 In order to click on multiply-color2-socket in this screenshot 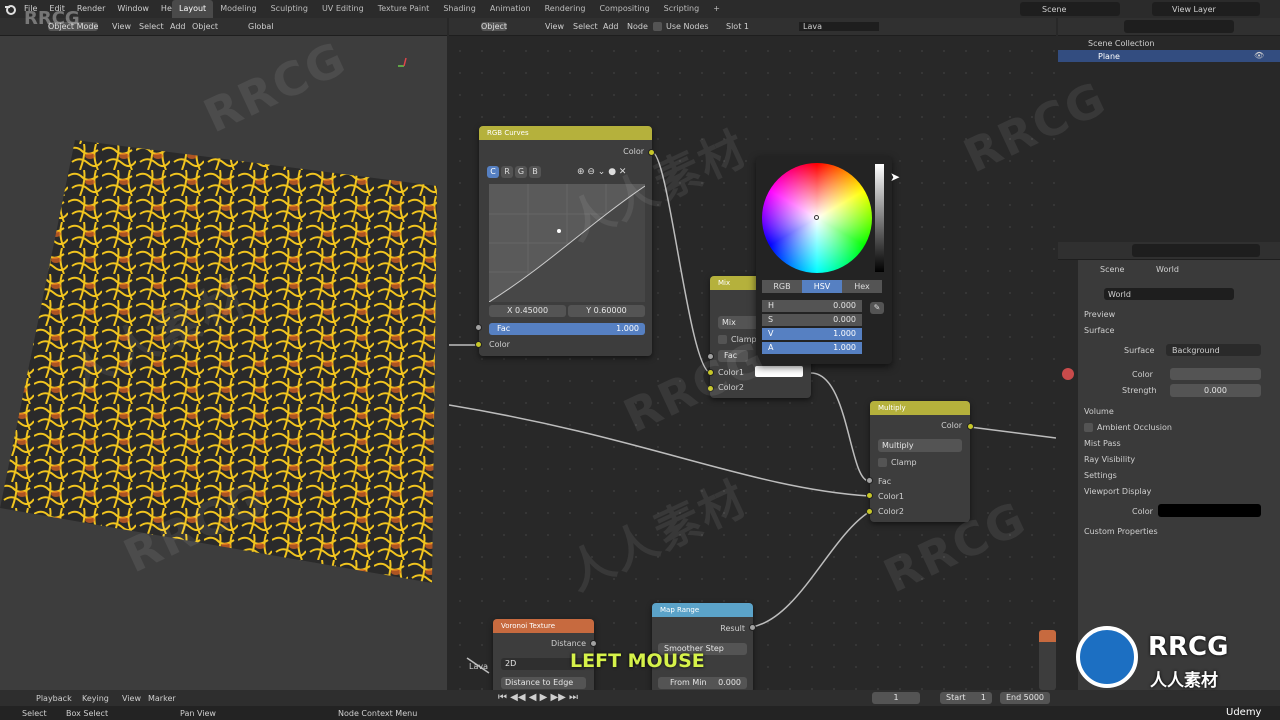, I will do `click(869, 511)`.